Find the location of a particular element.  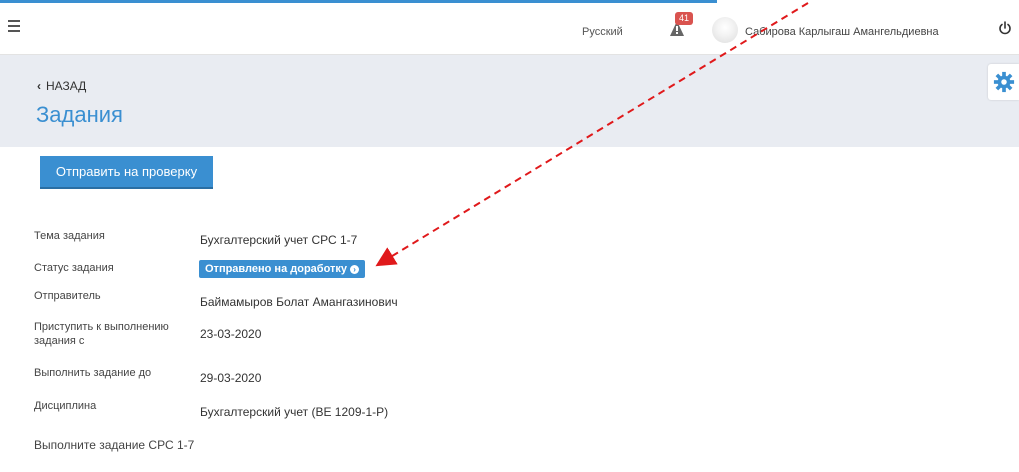

status-badge: Отправлено на доработку › is located at coordinates (282, 269).